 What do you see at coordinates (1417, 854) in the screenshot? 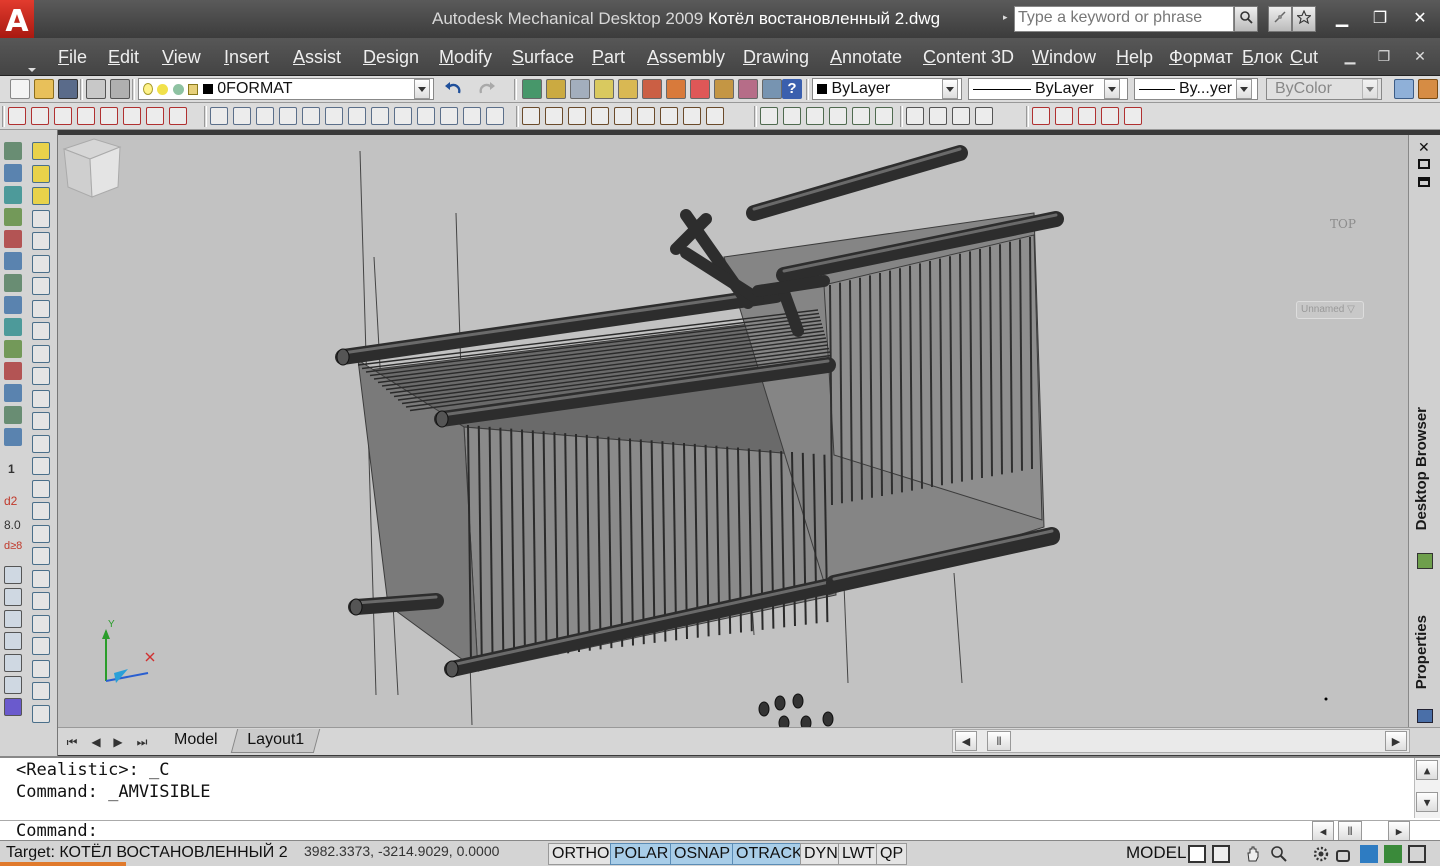
I see `fullscreen-icon` at bounding box center [1417, 854].